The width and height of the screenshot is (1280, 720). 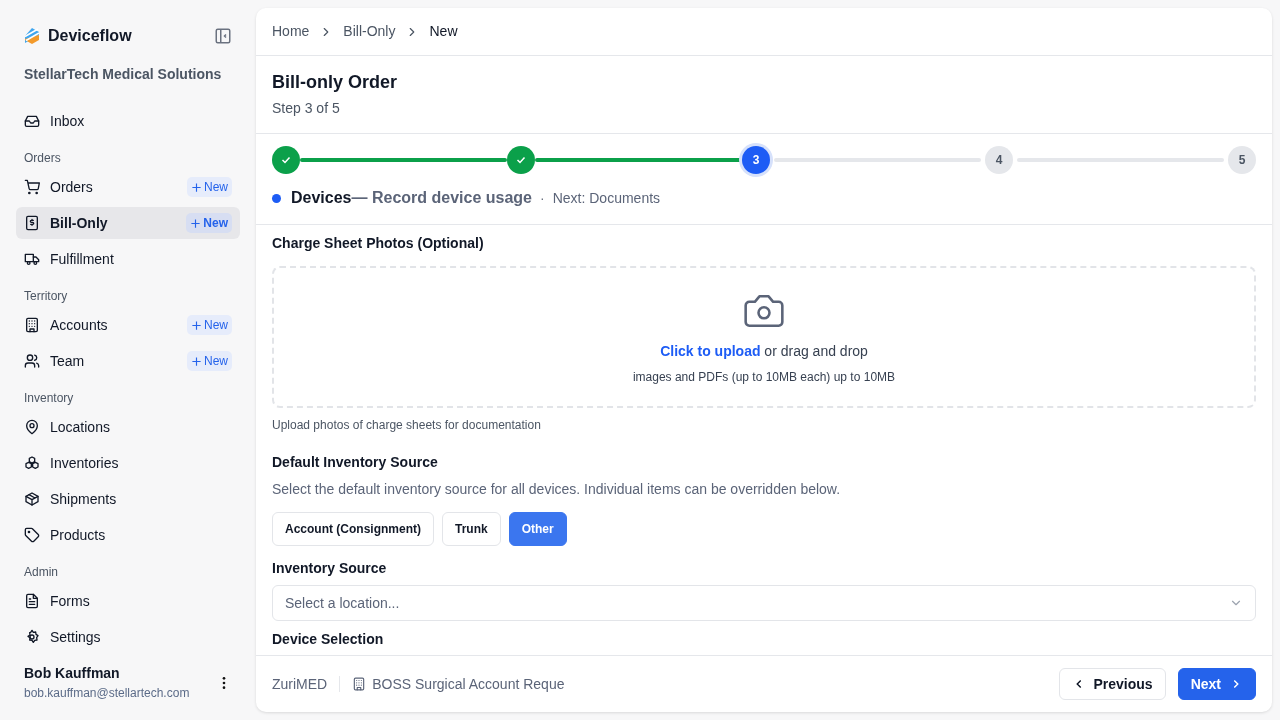 I want to click on sidebar-item: Fulfillment, so click(x=128, y=259).